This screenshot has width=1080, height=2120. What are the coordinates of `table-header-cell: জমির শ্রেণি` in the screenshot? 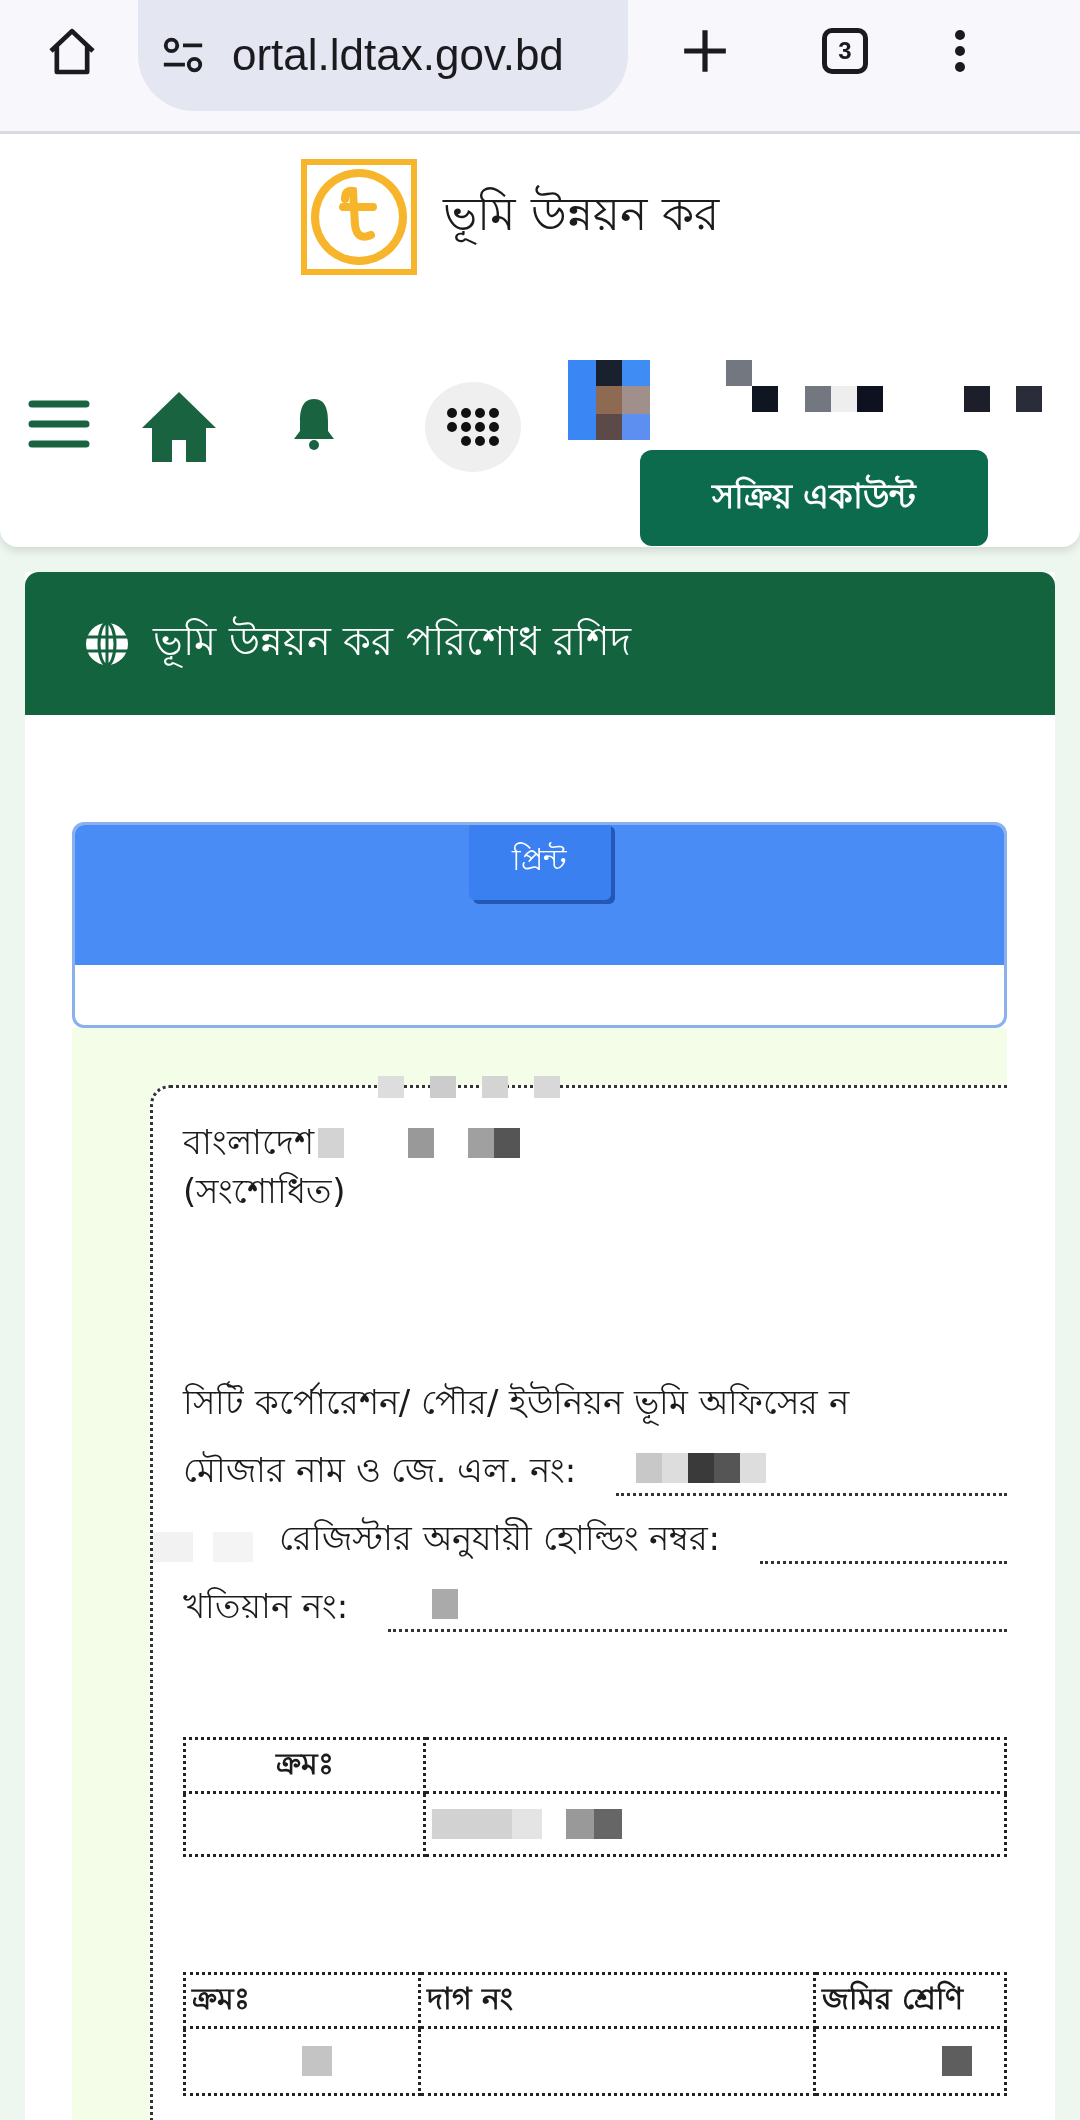 It's located at (910, 2000).